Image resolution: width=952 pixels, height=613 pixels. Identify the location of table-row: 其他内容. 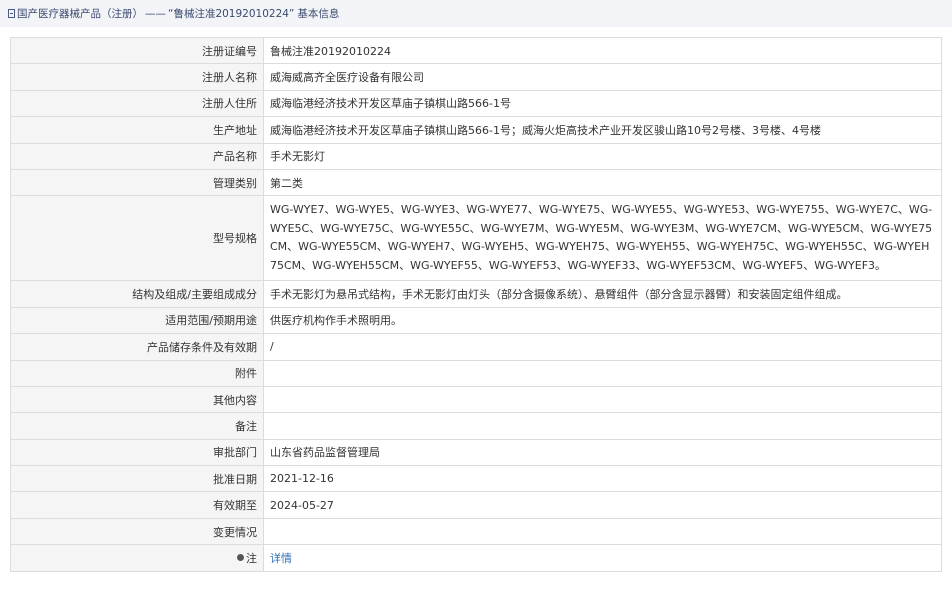
(476, 399).